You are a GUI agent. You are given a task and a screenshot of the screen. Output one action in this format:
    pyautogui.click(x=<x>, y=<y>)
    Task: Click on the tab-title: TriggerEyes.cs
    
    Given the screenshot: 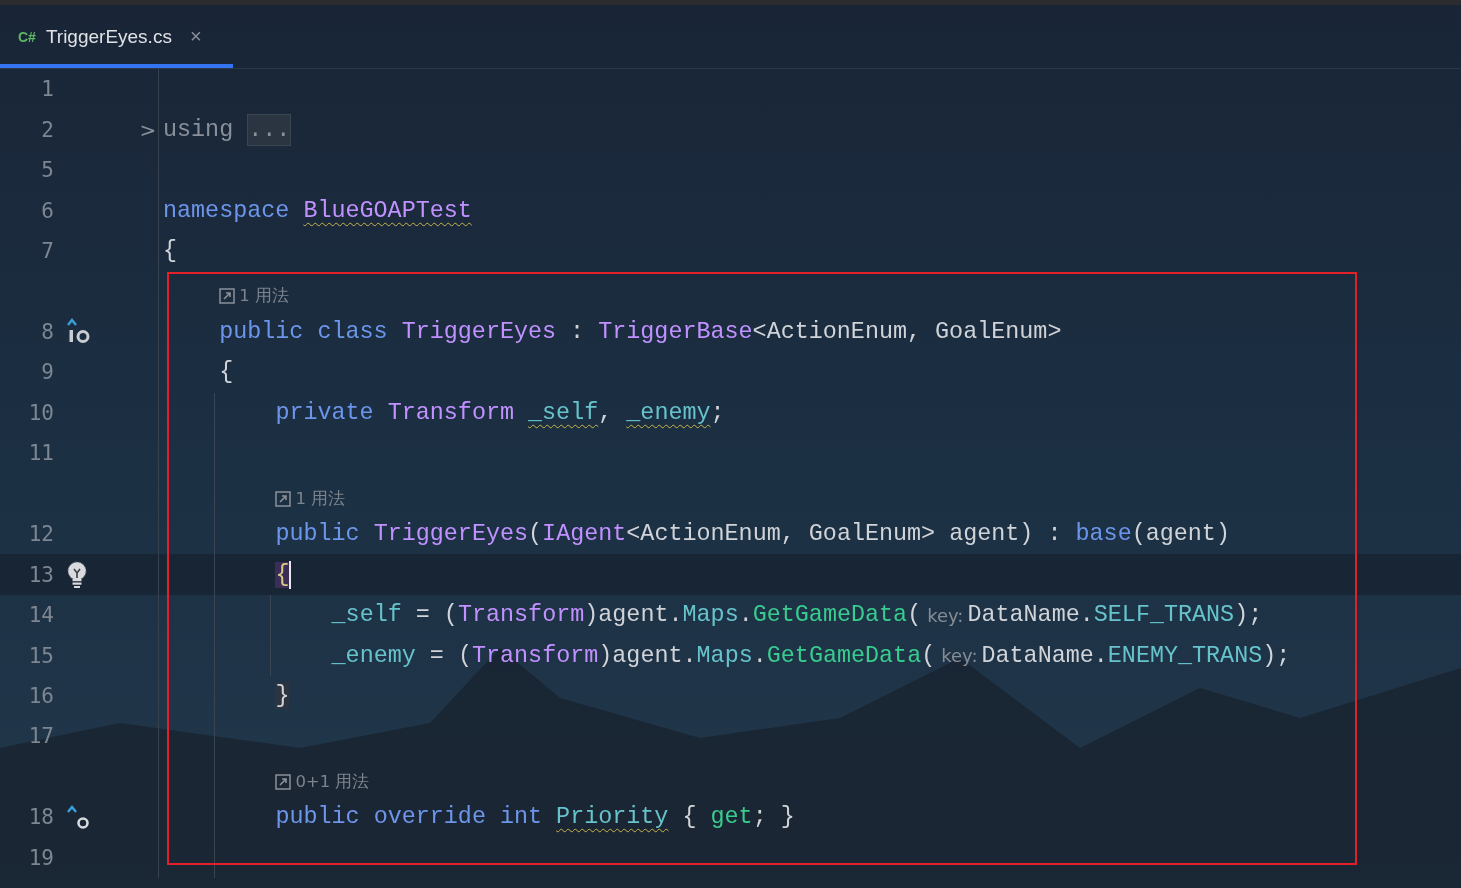 What is the action you would take?
    pyautogui.click(x=108, y=36)
    